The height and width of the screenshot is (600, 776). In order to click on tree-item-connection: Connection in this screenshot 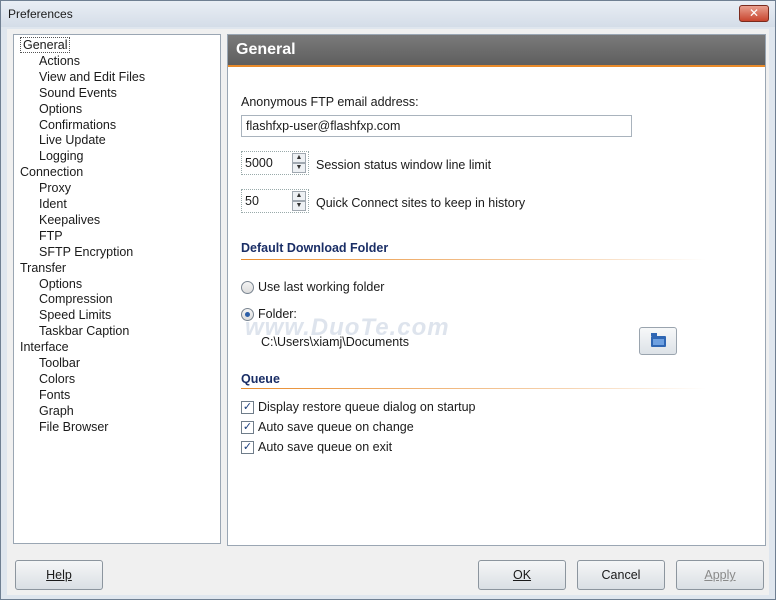, I will do `click(51, 172)`.